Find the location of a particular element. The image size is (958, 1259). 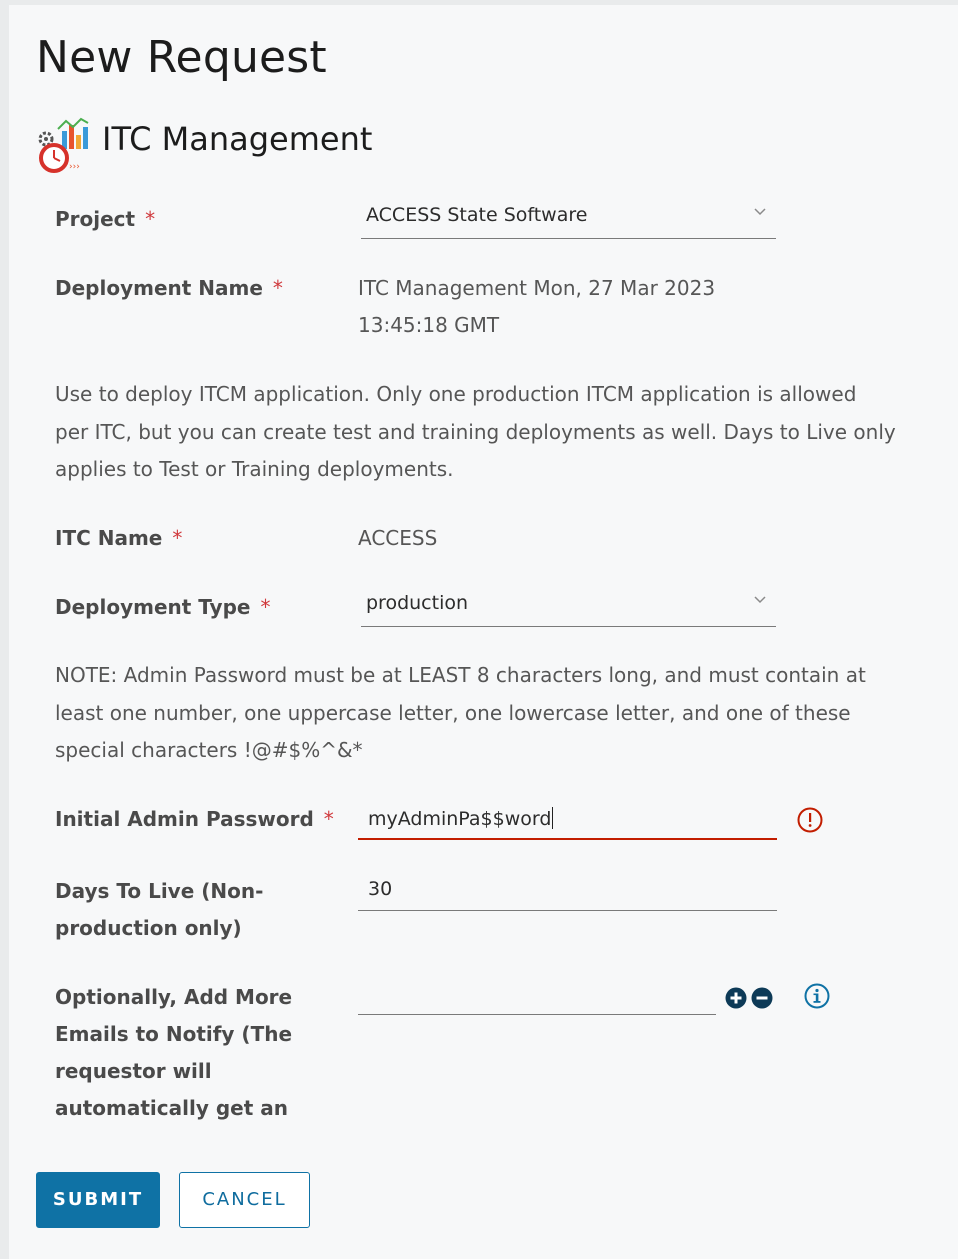

days-to-live-label-line2: production only) is located at coordinates (148, 928).